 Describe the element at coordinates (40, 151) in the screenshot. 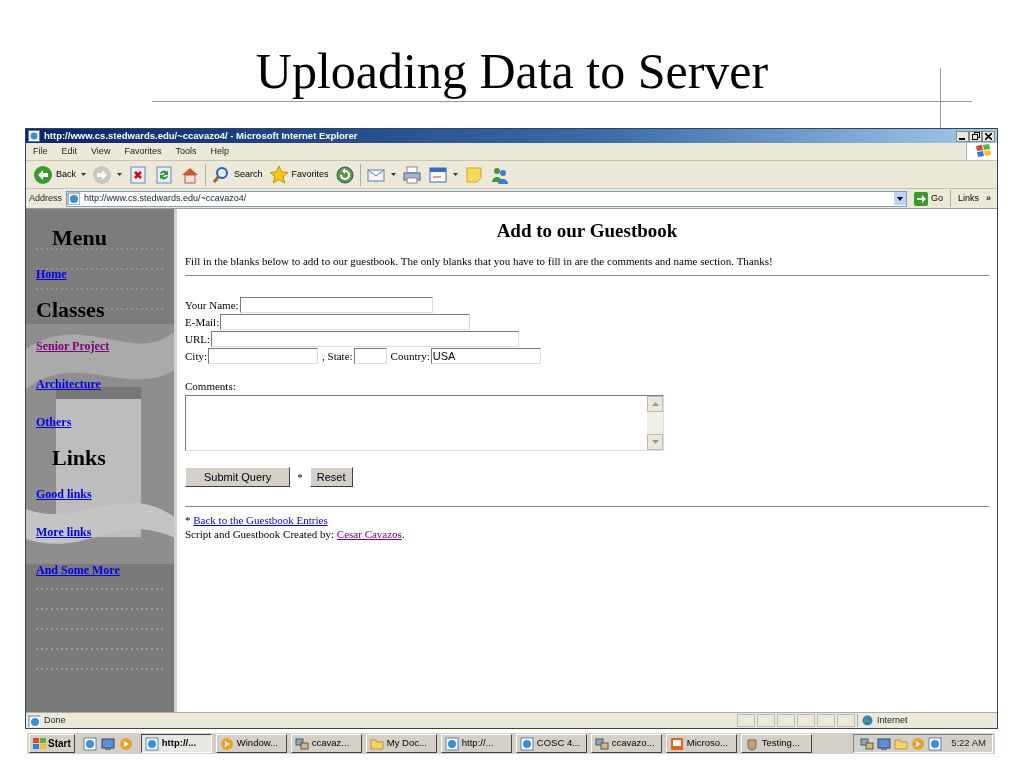

I see `menu-item: File` at that location.